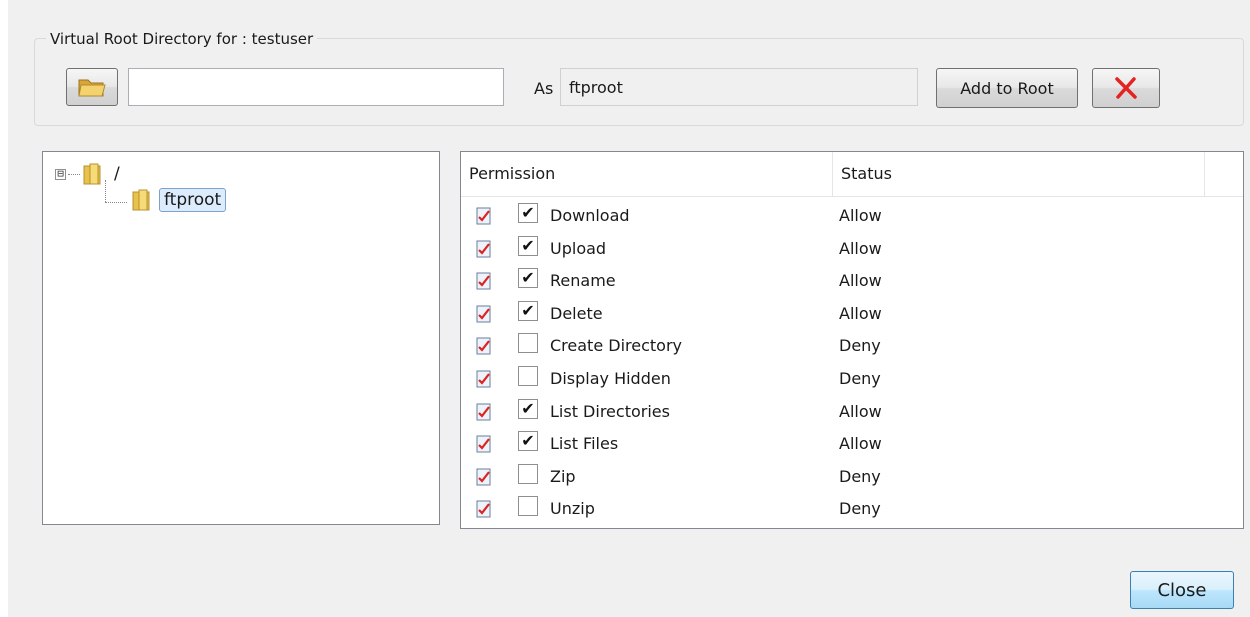  I want to click on permission-name: Delete, so click(576, 313).